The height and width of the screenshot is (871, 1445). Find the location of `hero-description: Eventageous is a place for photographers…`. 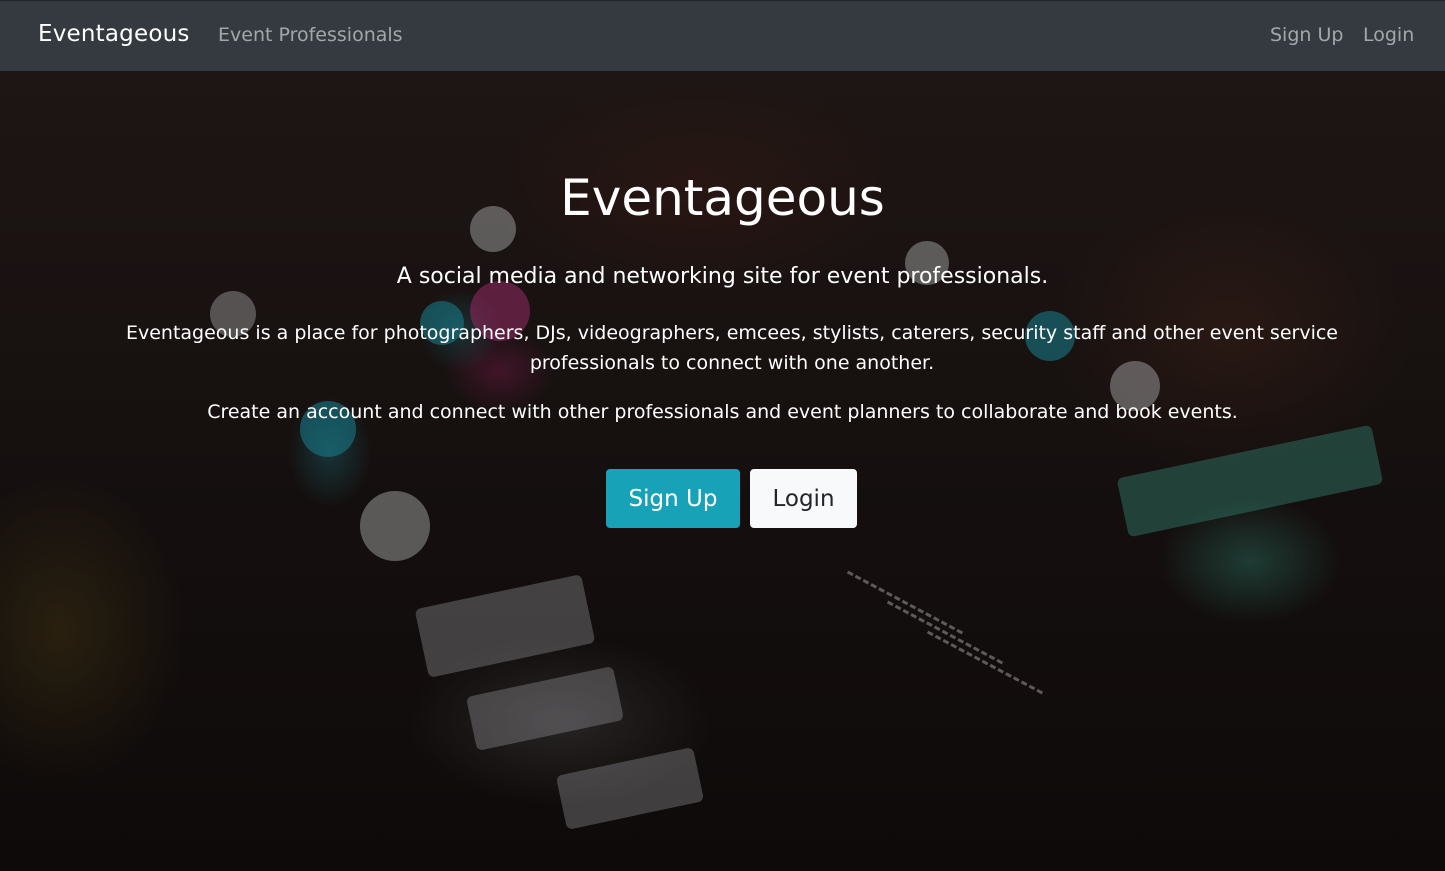

hero-description: Eventageous is a place for photographers… is located at coordinates (731, 348).